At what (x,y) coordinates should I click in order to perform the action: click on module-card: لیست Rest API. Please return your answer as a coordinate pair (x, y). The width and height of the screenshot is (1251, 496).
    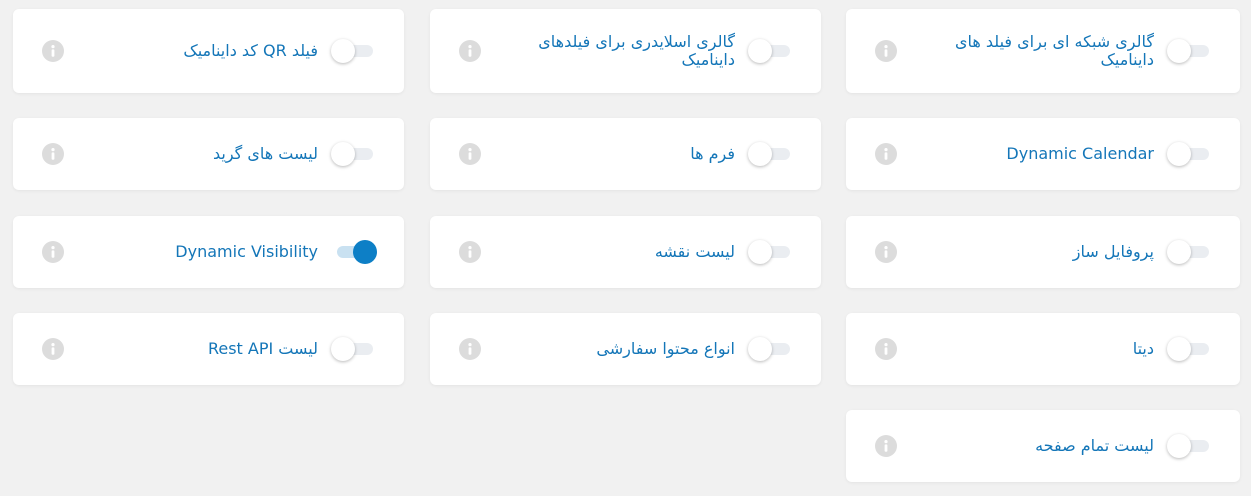
    Looking at the image, I should click on (208, 349).